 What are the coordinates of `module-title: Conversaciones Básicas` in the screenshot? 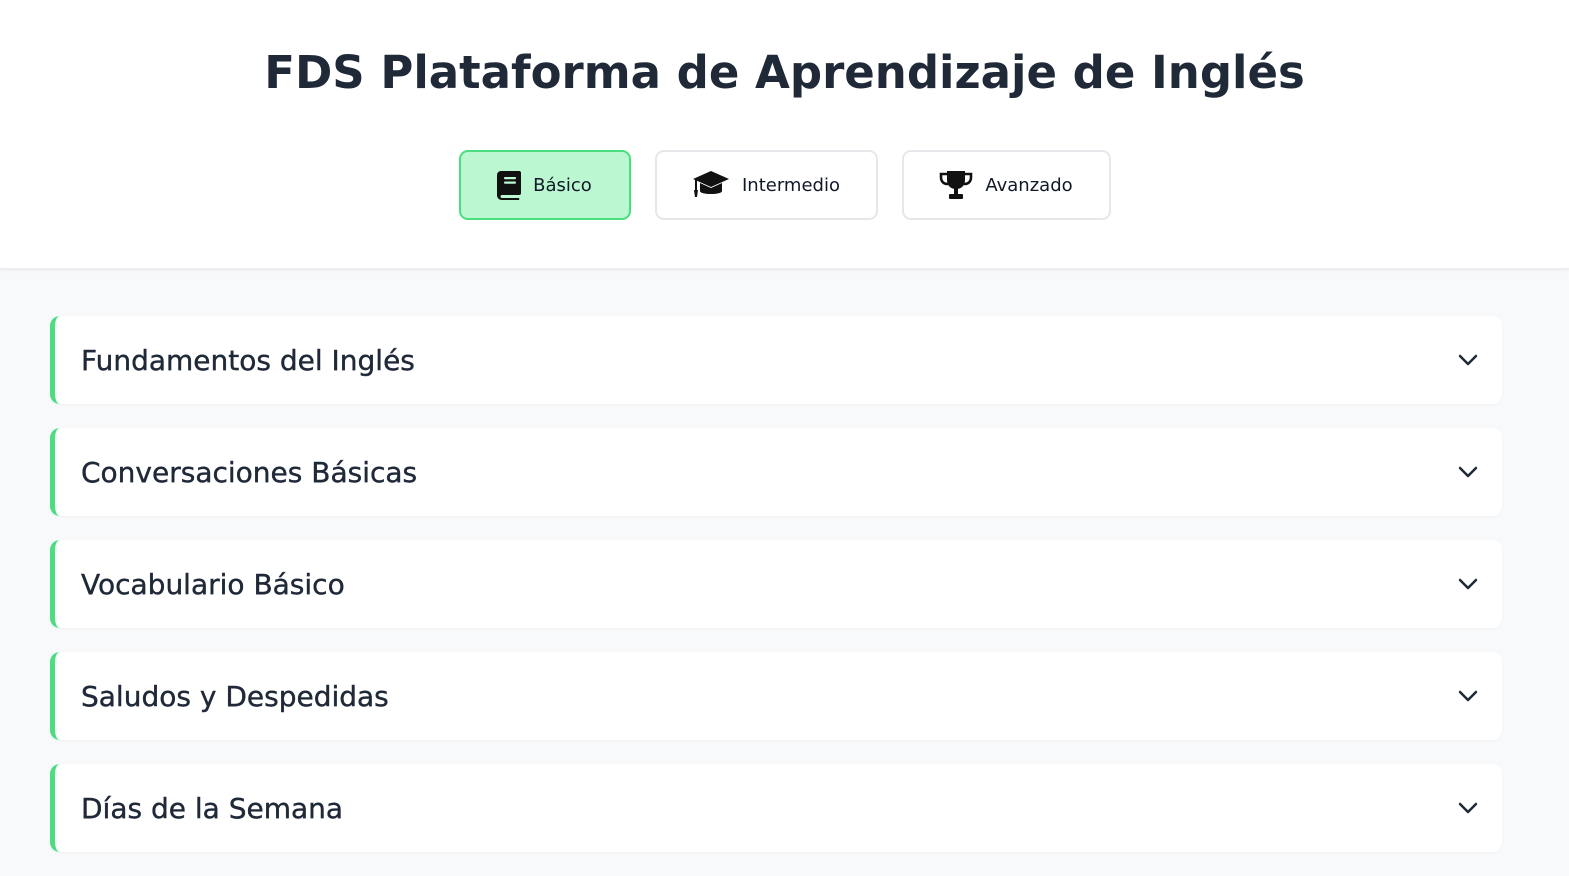 It's located at (249, 472).